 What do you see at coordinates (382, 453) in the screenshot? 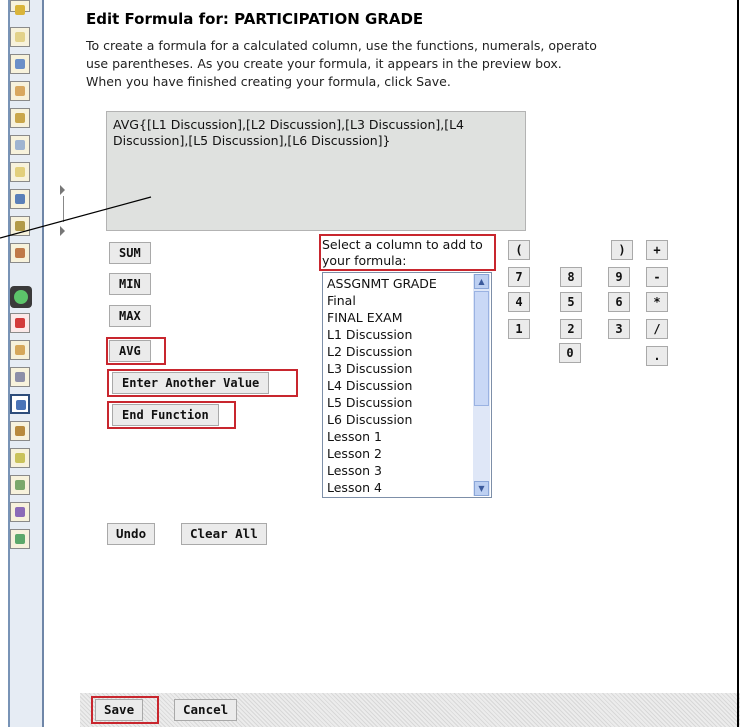
I see `column-option: Lesson 2` at bounding box center [382, 453].